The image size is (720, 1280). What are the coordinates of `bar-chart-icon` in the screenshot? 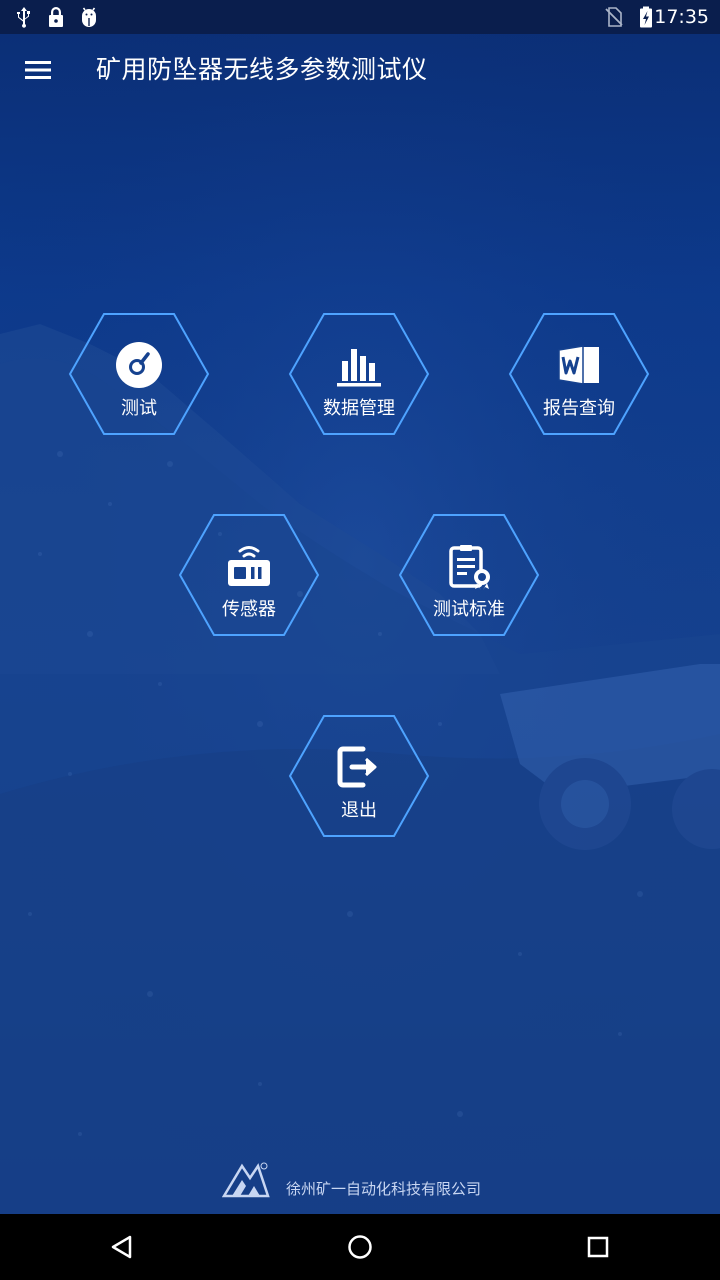 It's located at (359, 365).